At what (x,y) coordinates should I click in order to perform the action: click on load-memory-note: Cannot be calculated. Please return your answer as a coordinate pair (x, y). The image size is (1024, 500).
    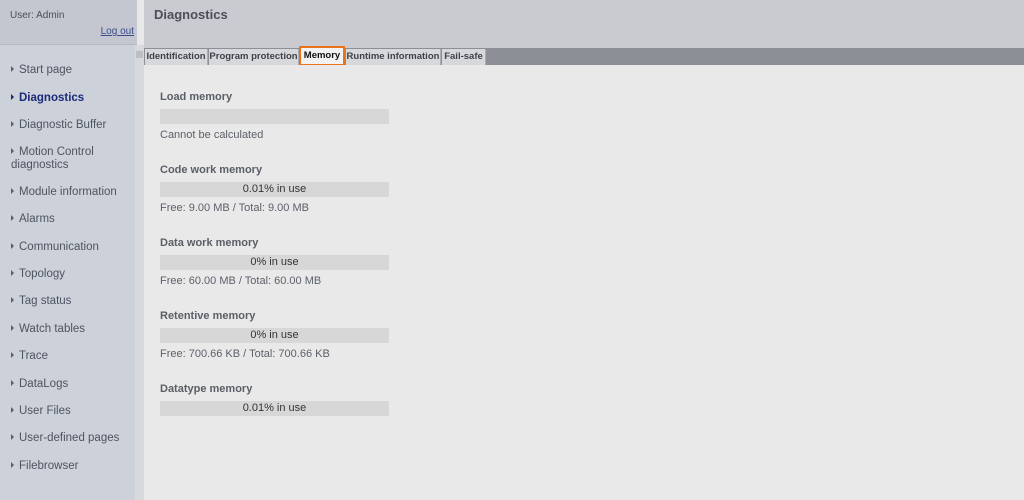
    Looking at the image, I should click on (212, 135).